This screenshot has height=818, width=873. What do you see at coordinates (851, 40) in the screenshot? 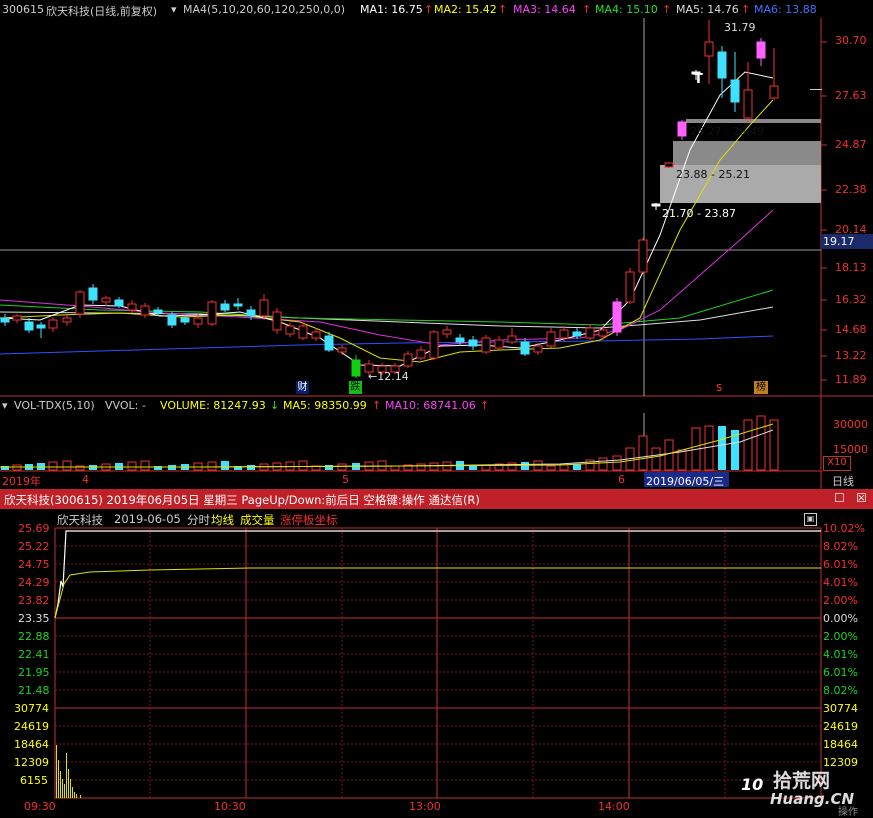
I see `price-tick: 30.70` at bounding box center [851, 40].